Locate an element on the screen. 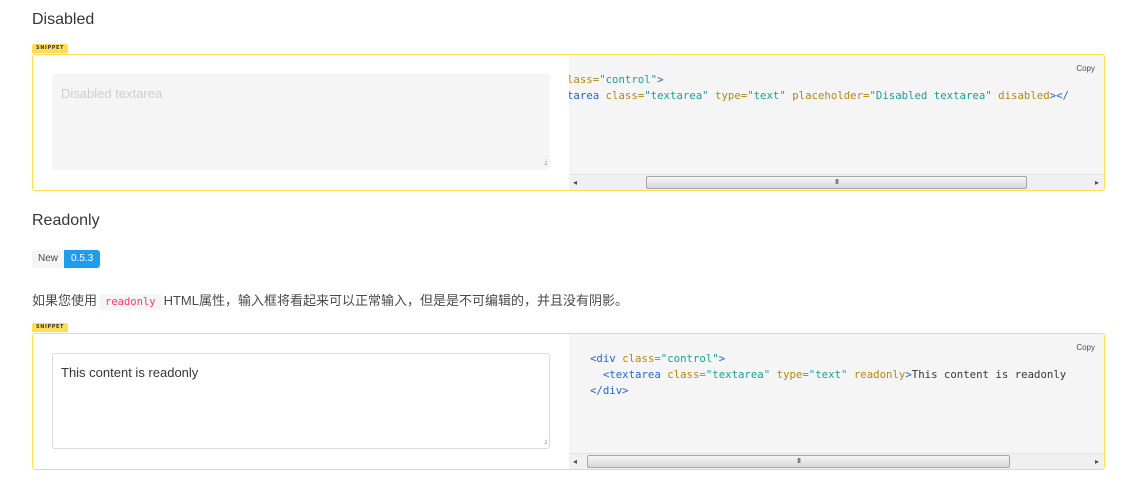 The image size is (1137, 497). code-token: readonly is located at coordinates (876, 374).